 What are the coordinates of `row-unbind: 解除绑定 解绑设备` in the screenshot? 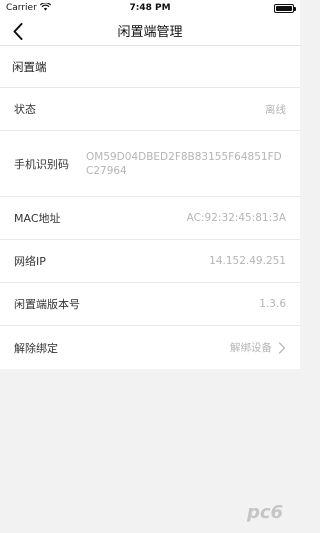 It's located at (150, 347).